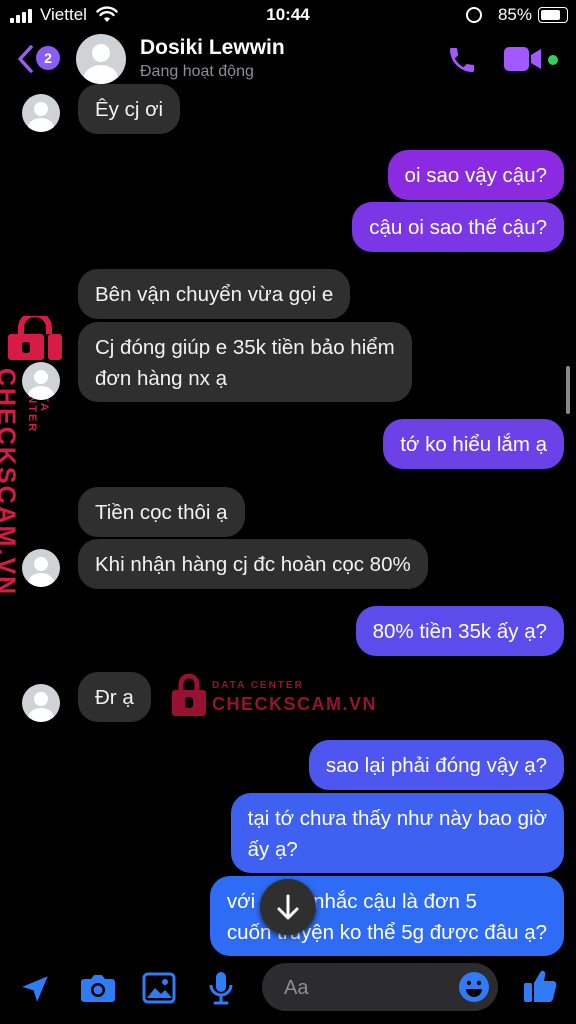  Describe the element at coordinates (459, 631) in the screenshot. I see `message-bubble-outgoing: 80% tiền 35k ấy ạ?` at that location.